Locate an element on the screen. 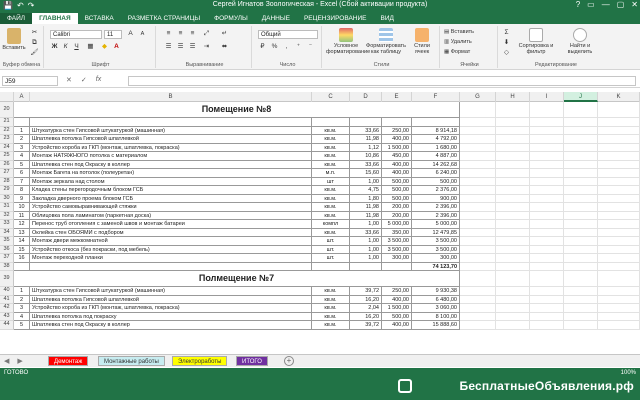  bold-icon: Ж is located at coordinates (54, 47).